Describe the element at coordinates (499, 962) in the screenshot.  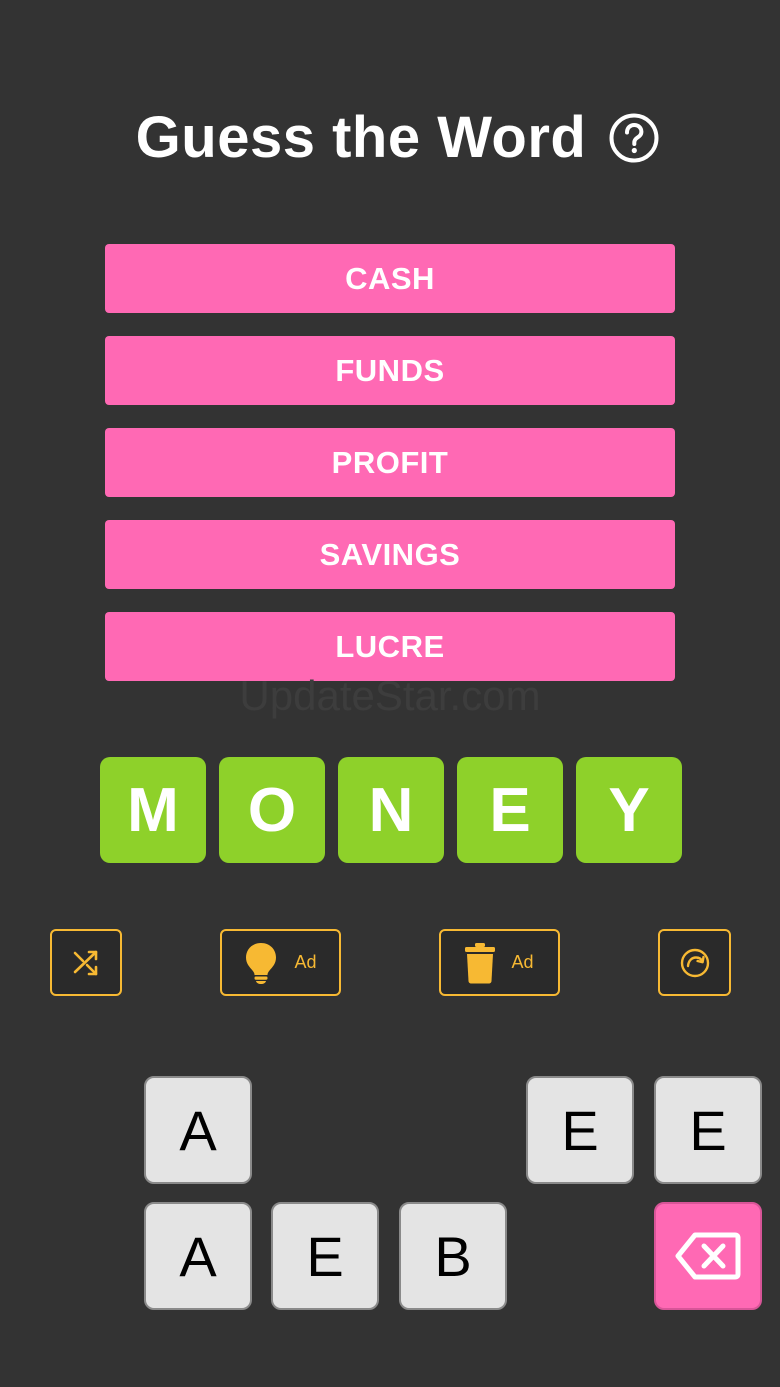
I see `remove-letter-button: Ad` at that location.